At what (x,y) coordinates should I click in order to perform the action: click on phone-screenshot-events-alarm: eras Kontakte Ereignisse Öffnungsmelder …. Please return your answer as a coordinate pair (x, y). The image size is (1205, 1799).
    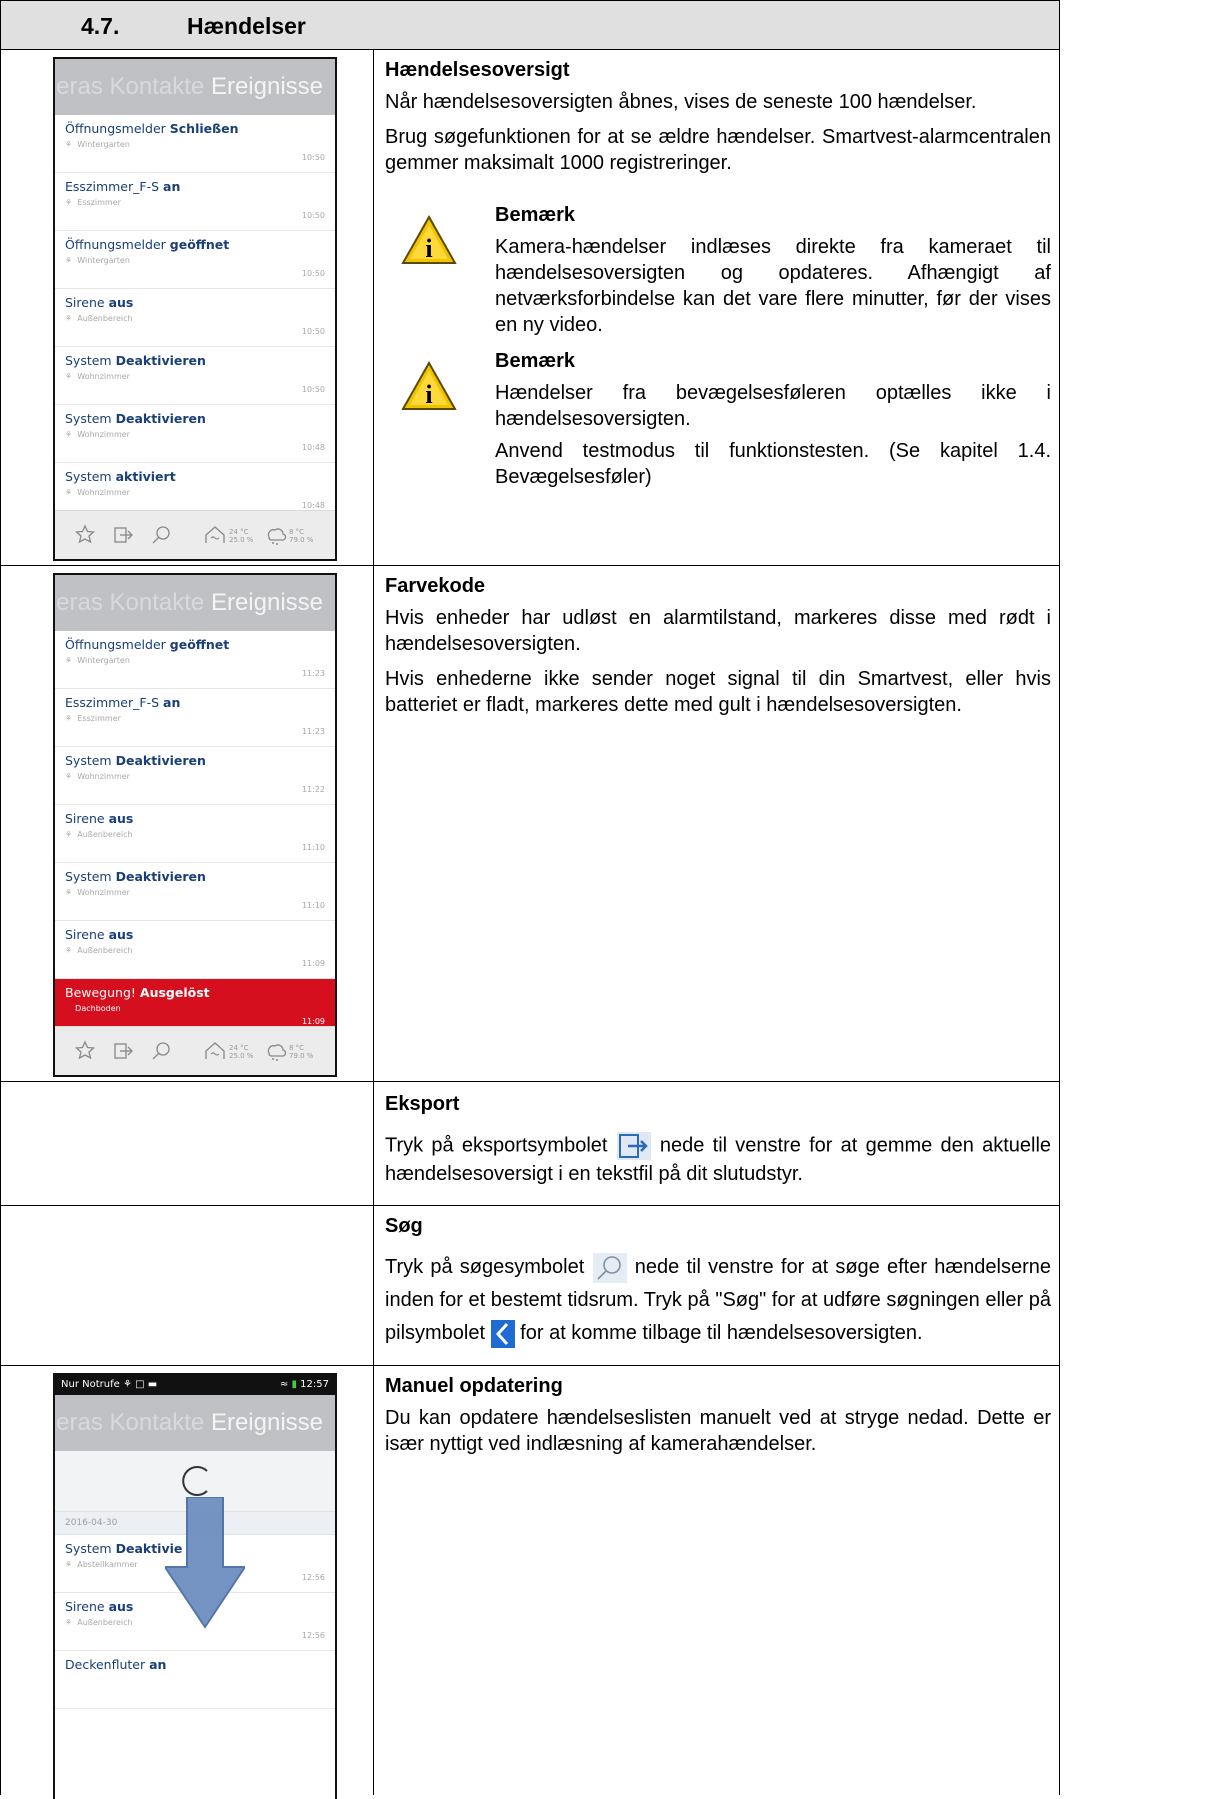
    Looking at the image, I should click on (195, 825).